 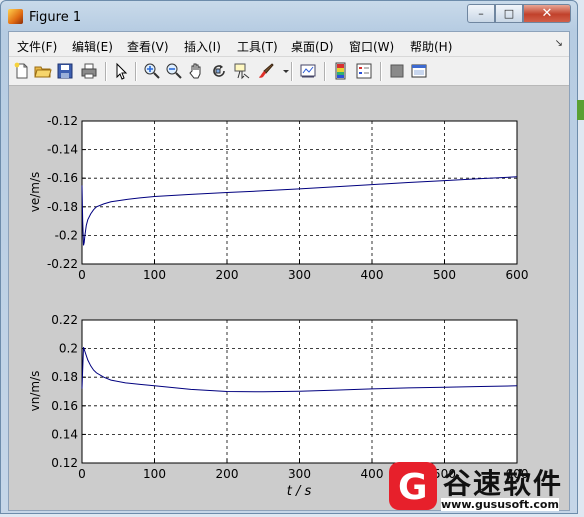 I want to click on legend-icon, so click(x=364, y=71).